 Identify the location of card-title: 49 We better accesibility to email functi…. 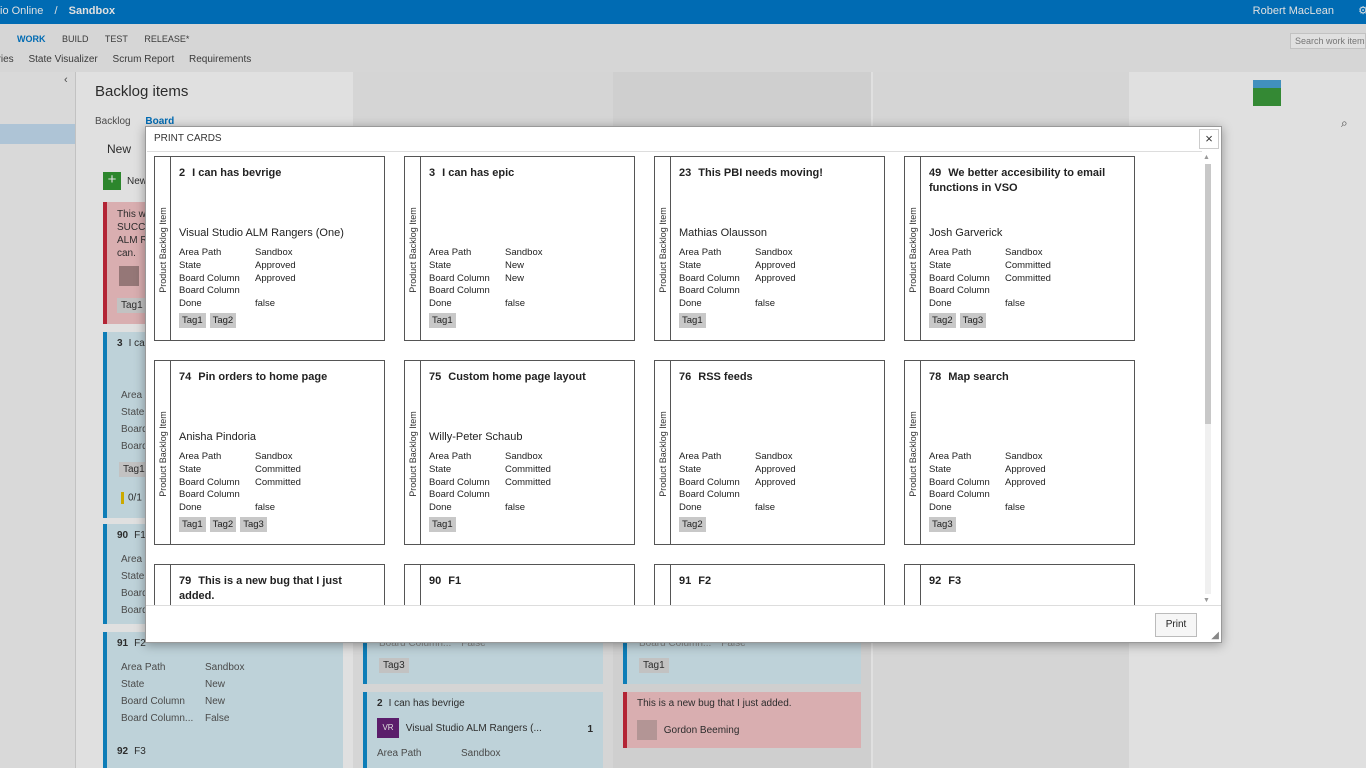
(1029, 181).